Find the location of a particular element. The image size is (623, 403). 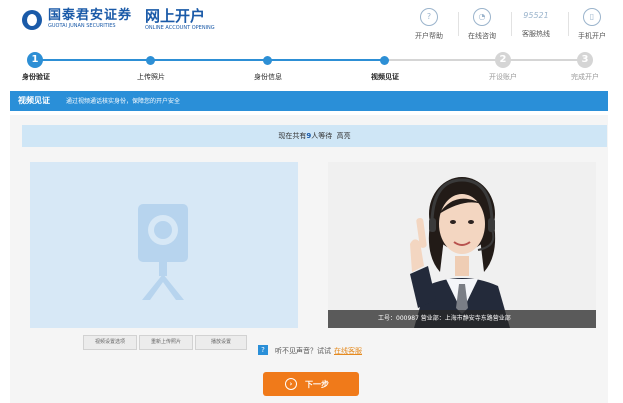

service-title-en: ONLINE ACCOUNT OPENING is located at coordinates (180, 28).